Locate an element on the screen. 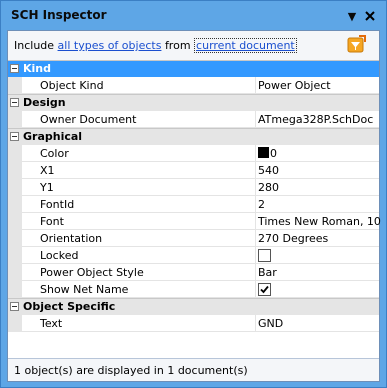 This screenshot has height=388, width=387. property-value: 2 is located at coordinates (261, 204).